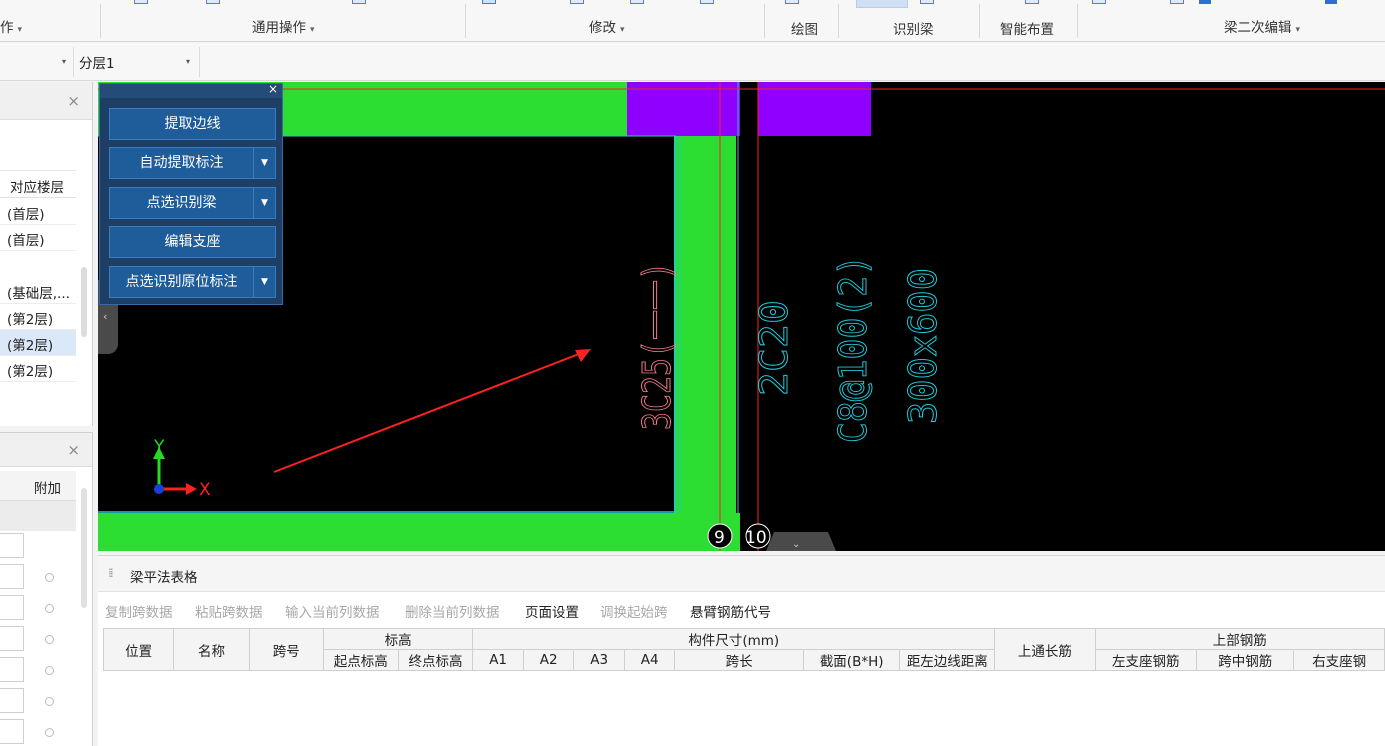 The height and width of the screenshot is (746, 1385). I want to click on list-item-selected: (第2层), so click(38, 343).